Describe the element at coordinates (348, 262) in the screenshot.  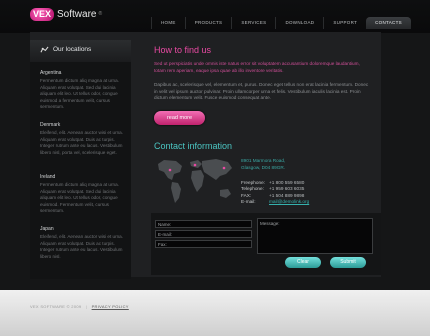
I see `submit-button: Submit` at that location.